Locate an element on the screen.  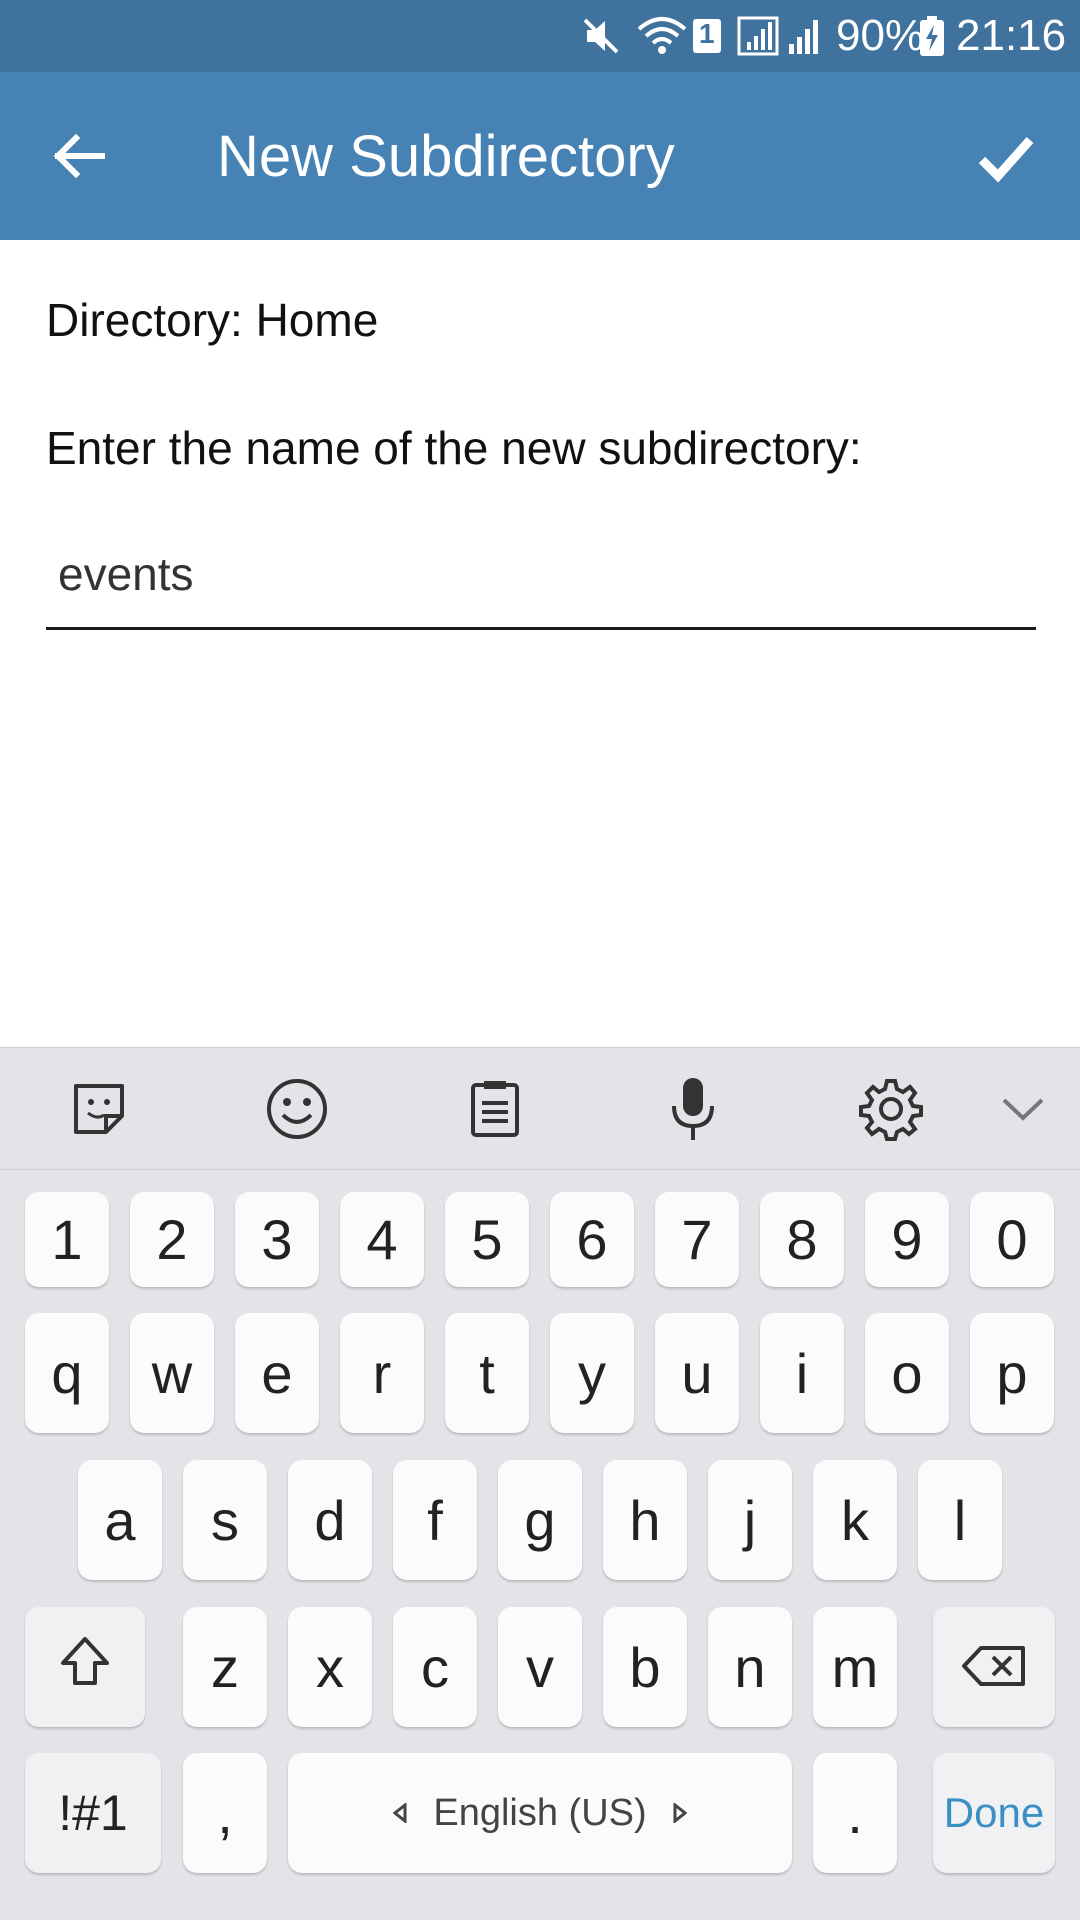
clock: 21:16 is located at coordinates (1011, 35).